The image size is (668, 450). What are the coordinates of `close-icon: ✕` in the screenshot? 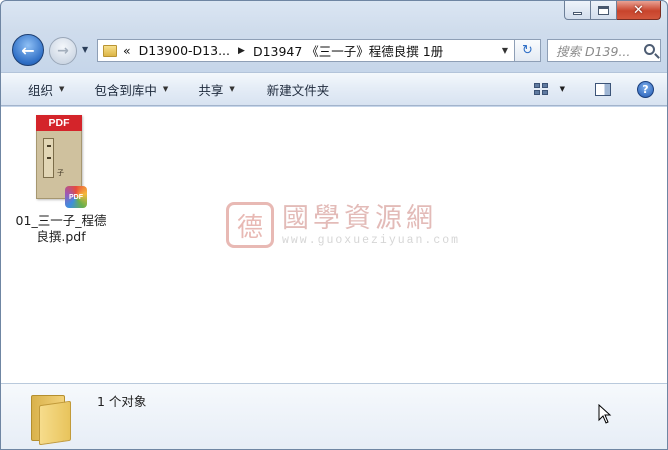 It's located at (638, 10).